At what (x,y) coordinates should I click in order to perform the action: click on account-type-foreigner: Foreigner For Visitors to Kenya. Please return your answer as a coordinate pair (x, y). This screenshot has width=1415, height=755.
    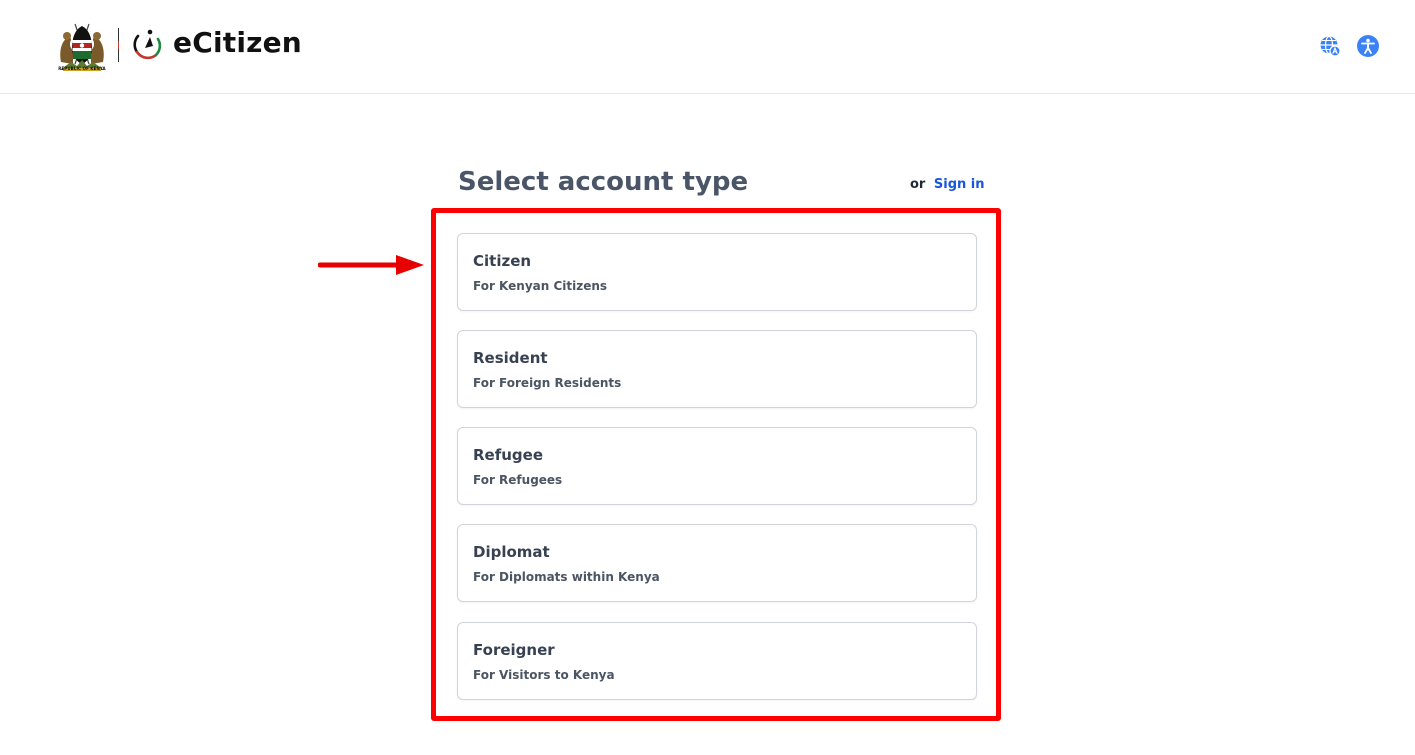
    Looking at the image, I should click on (717, 661).